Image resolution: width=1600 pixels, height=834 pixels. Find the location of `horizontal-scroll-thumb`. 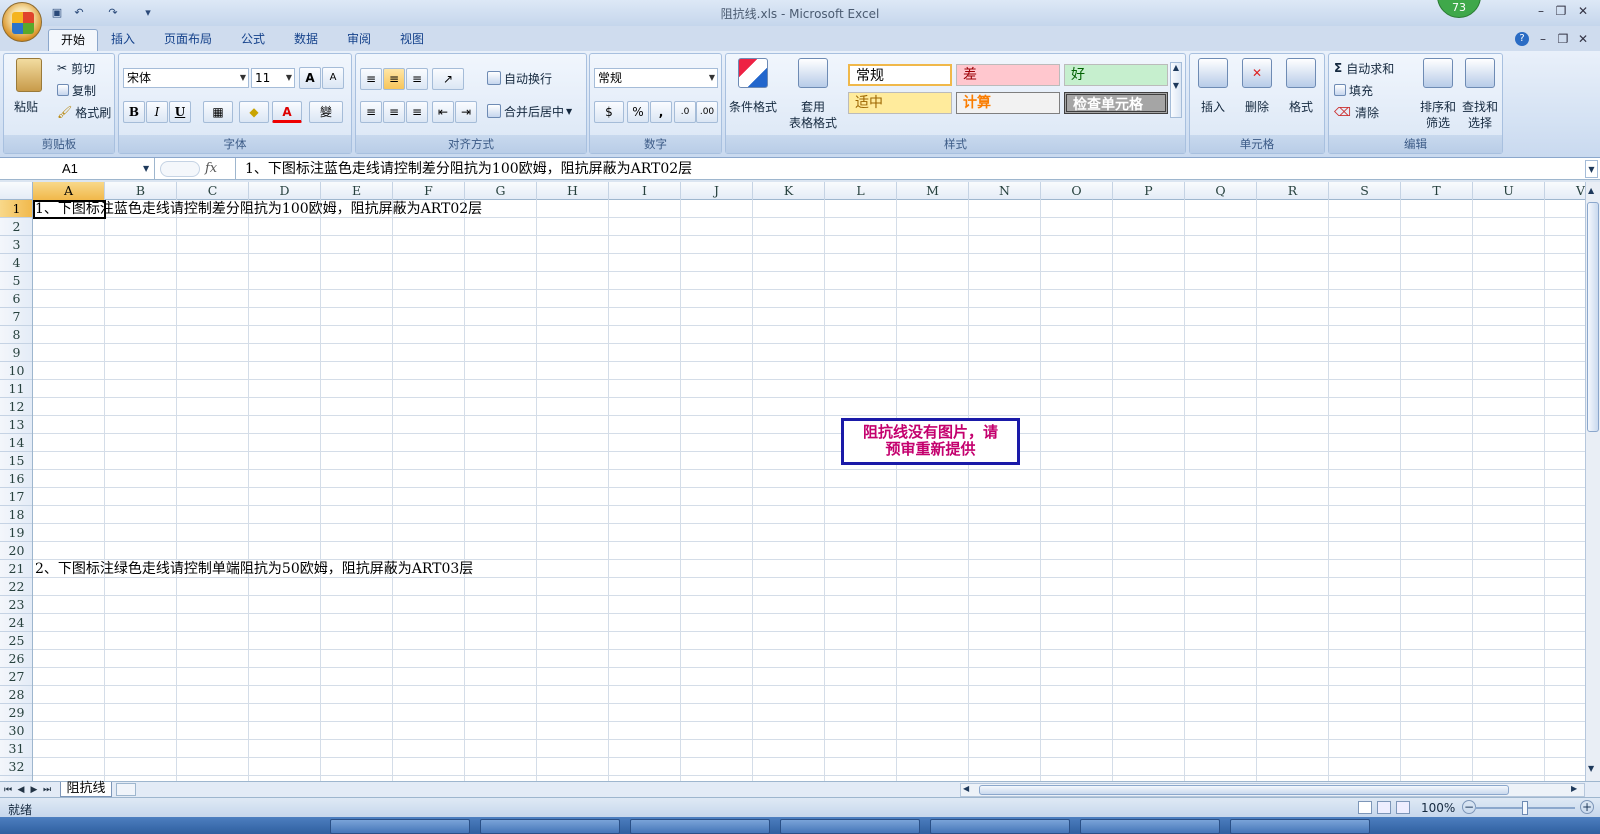

horizontal-scroll-thumb is located at coordinates (1244, 790).